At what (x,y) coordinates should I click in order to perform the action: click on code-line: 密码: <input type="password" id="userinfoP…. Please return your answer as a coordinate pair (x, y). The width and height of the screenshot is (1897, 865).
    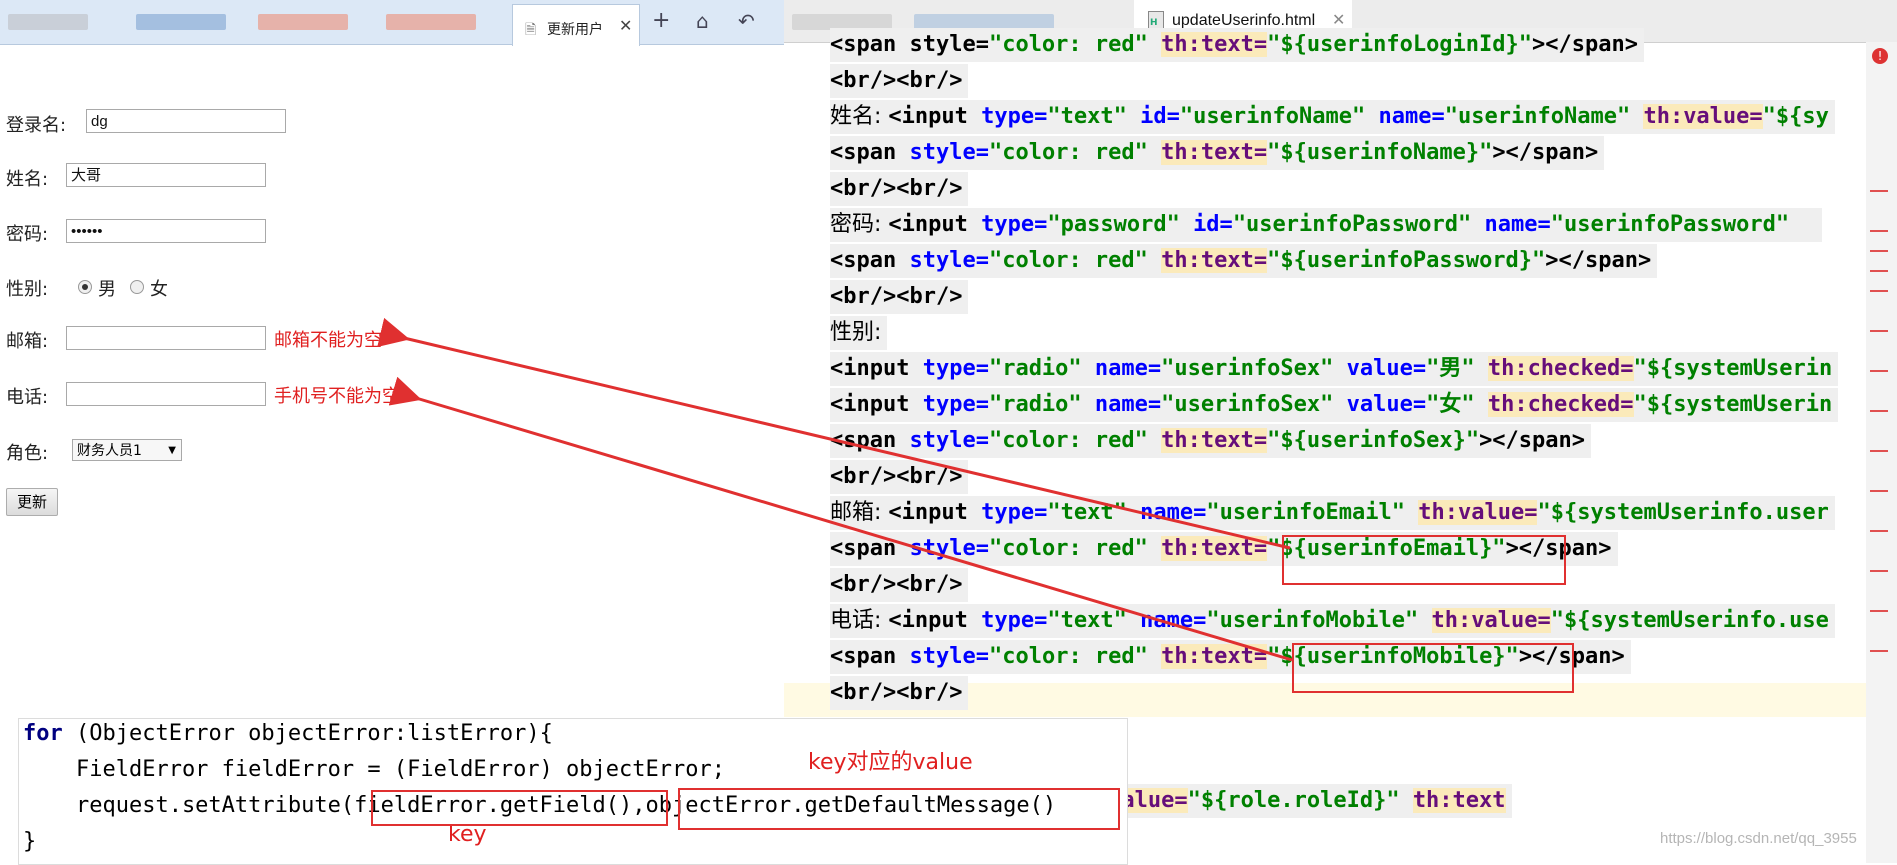
    Looking at the image, I should click on (1326, 225).